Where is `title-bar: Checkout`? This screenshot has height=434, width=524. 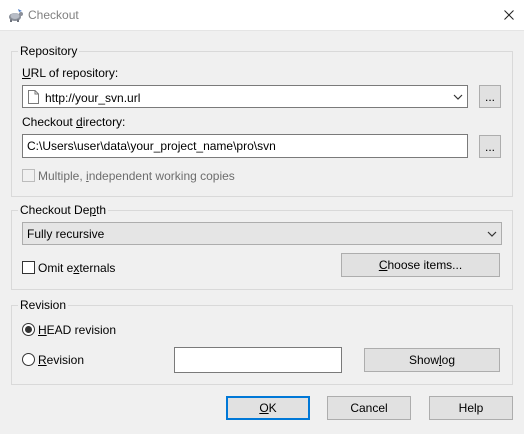
title-bar: Checkout is located at coordinates (262, 15).